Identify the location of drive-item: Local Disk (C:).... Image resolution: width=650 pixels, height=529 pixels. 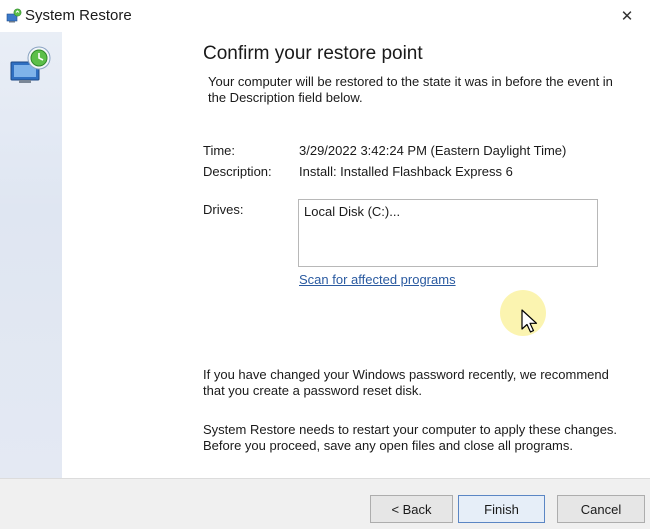
(352, 211).